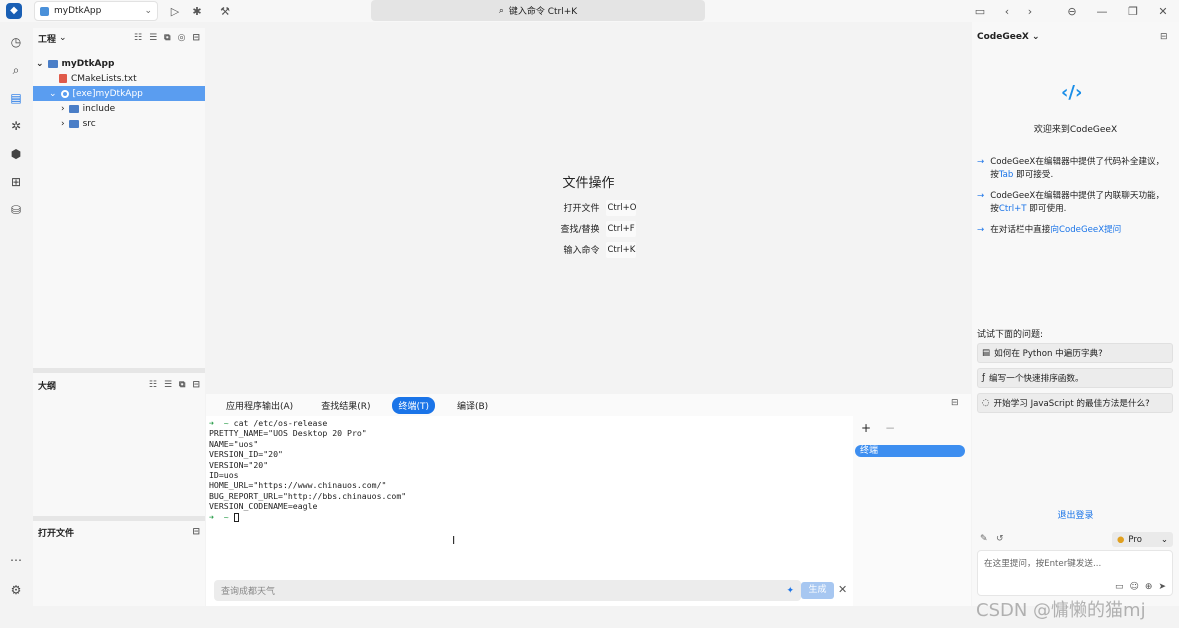 This screenshot has width=1179, height=628. Describe the element at coordinates (543, 12) in the screenshot. I see `command-label: 键入命令 Ctrl+K` at that location.